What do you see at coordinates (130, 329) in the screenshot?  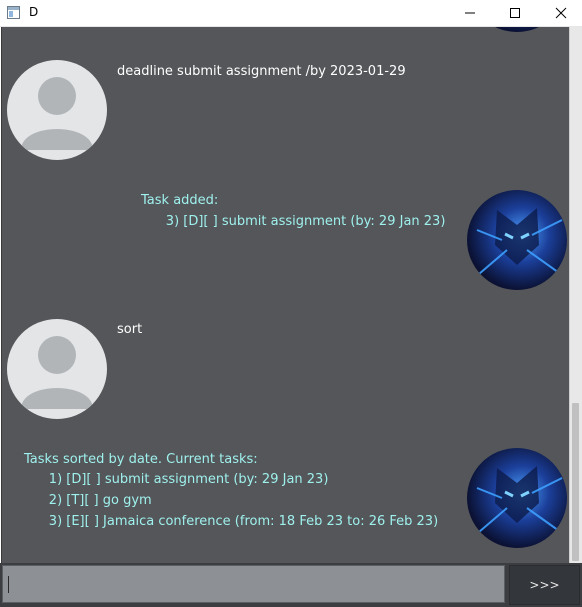 I see `user-message: sort` at bounding box center [130, 329].